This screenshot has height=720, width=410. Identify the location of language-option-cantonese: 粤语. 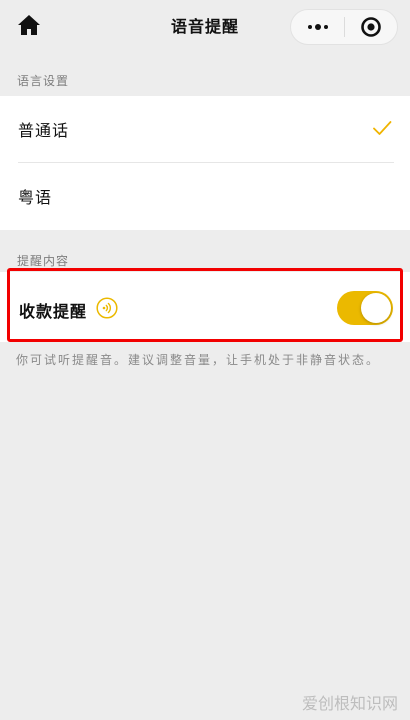
(205, 196).